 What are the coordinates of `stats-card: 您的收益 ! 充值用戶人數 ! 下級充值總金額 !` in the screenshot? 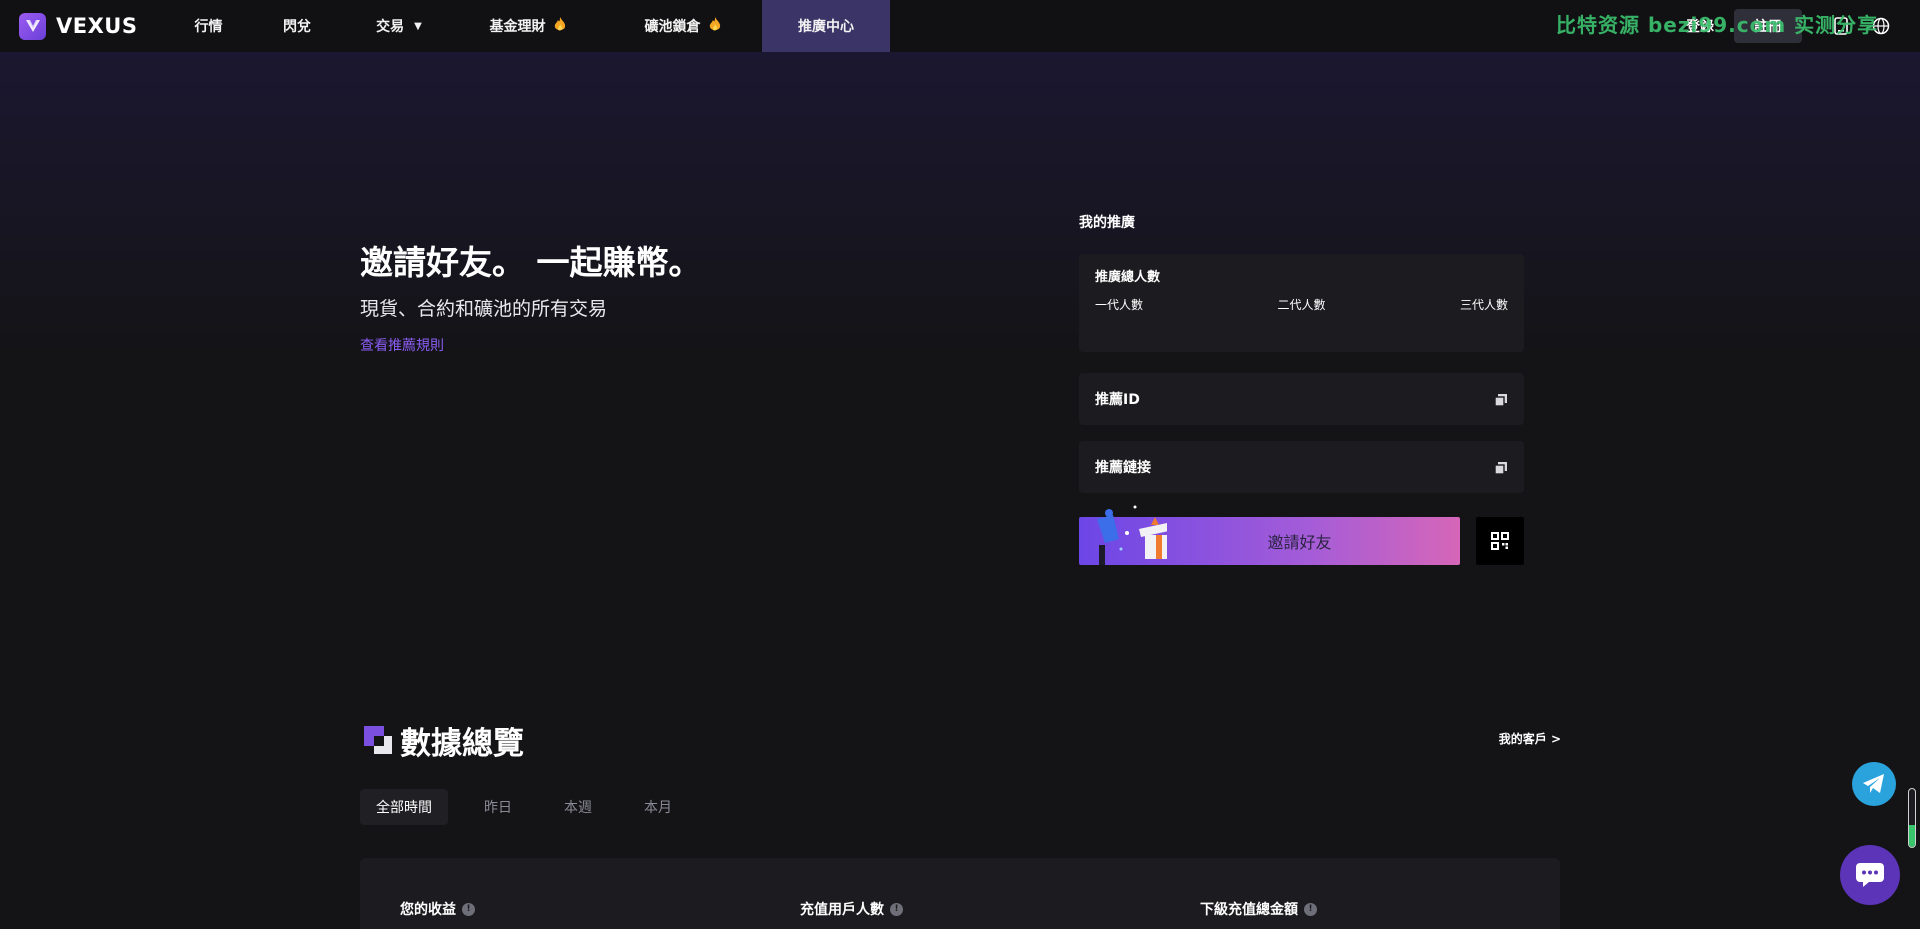 It's located at (960, 893).